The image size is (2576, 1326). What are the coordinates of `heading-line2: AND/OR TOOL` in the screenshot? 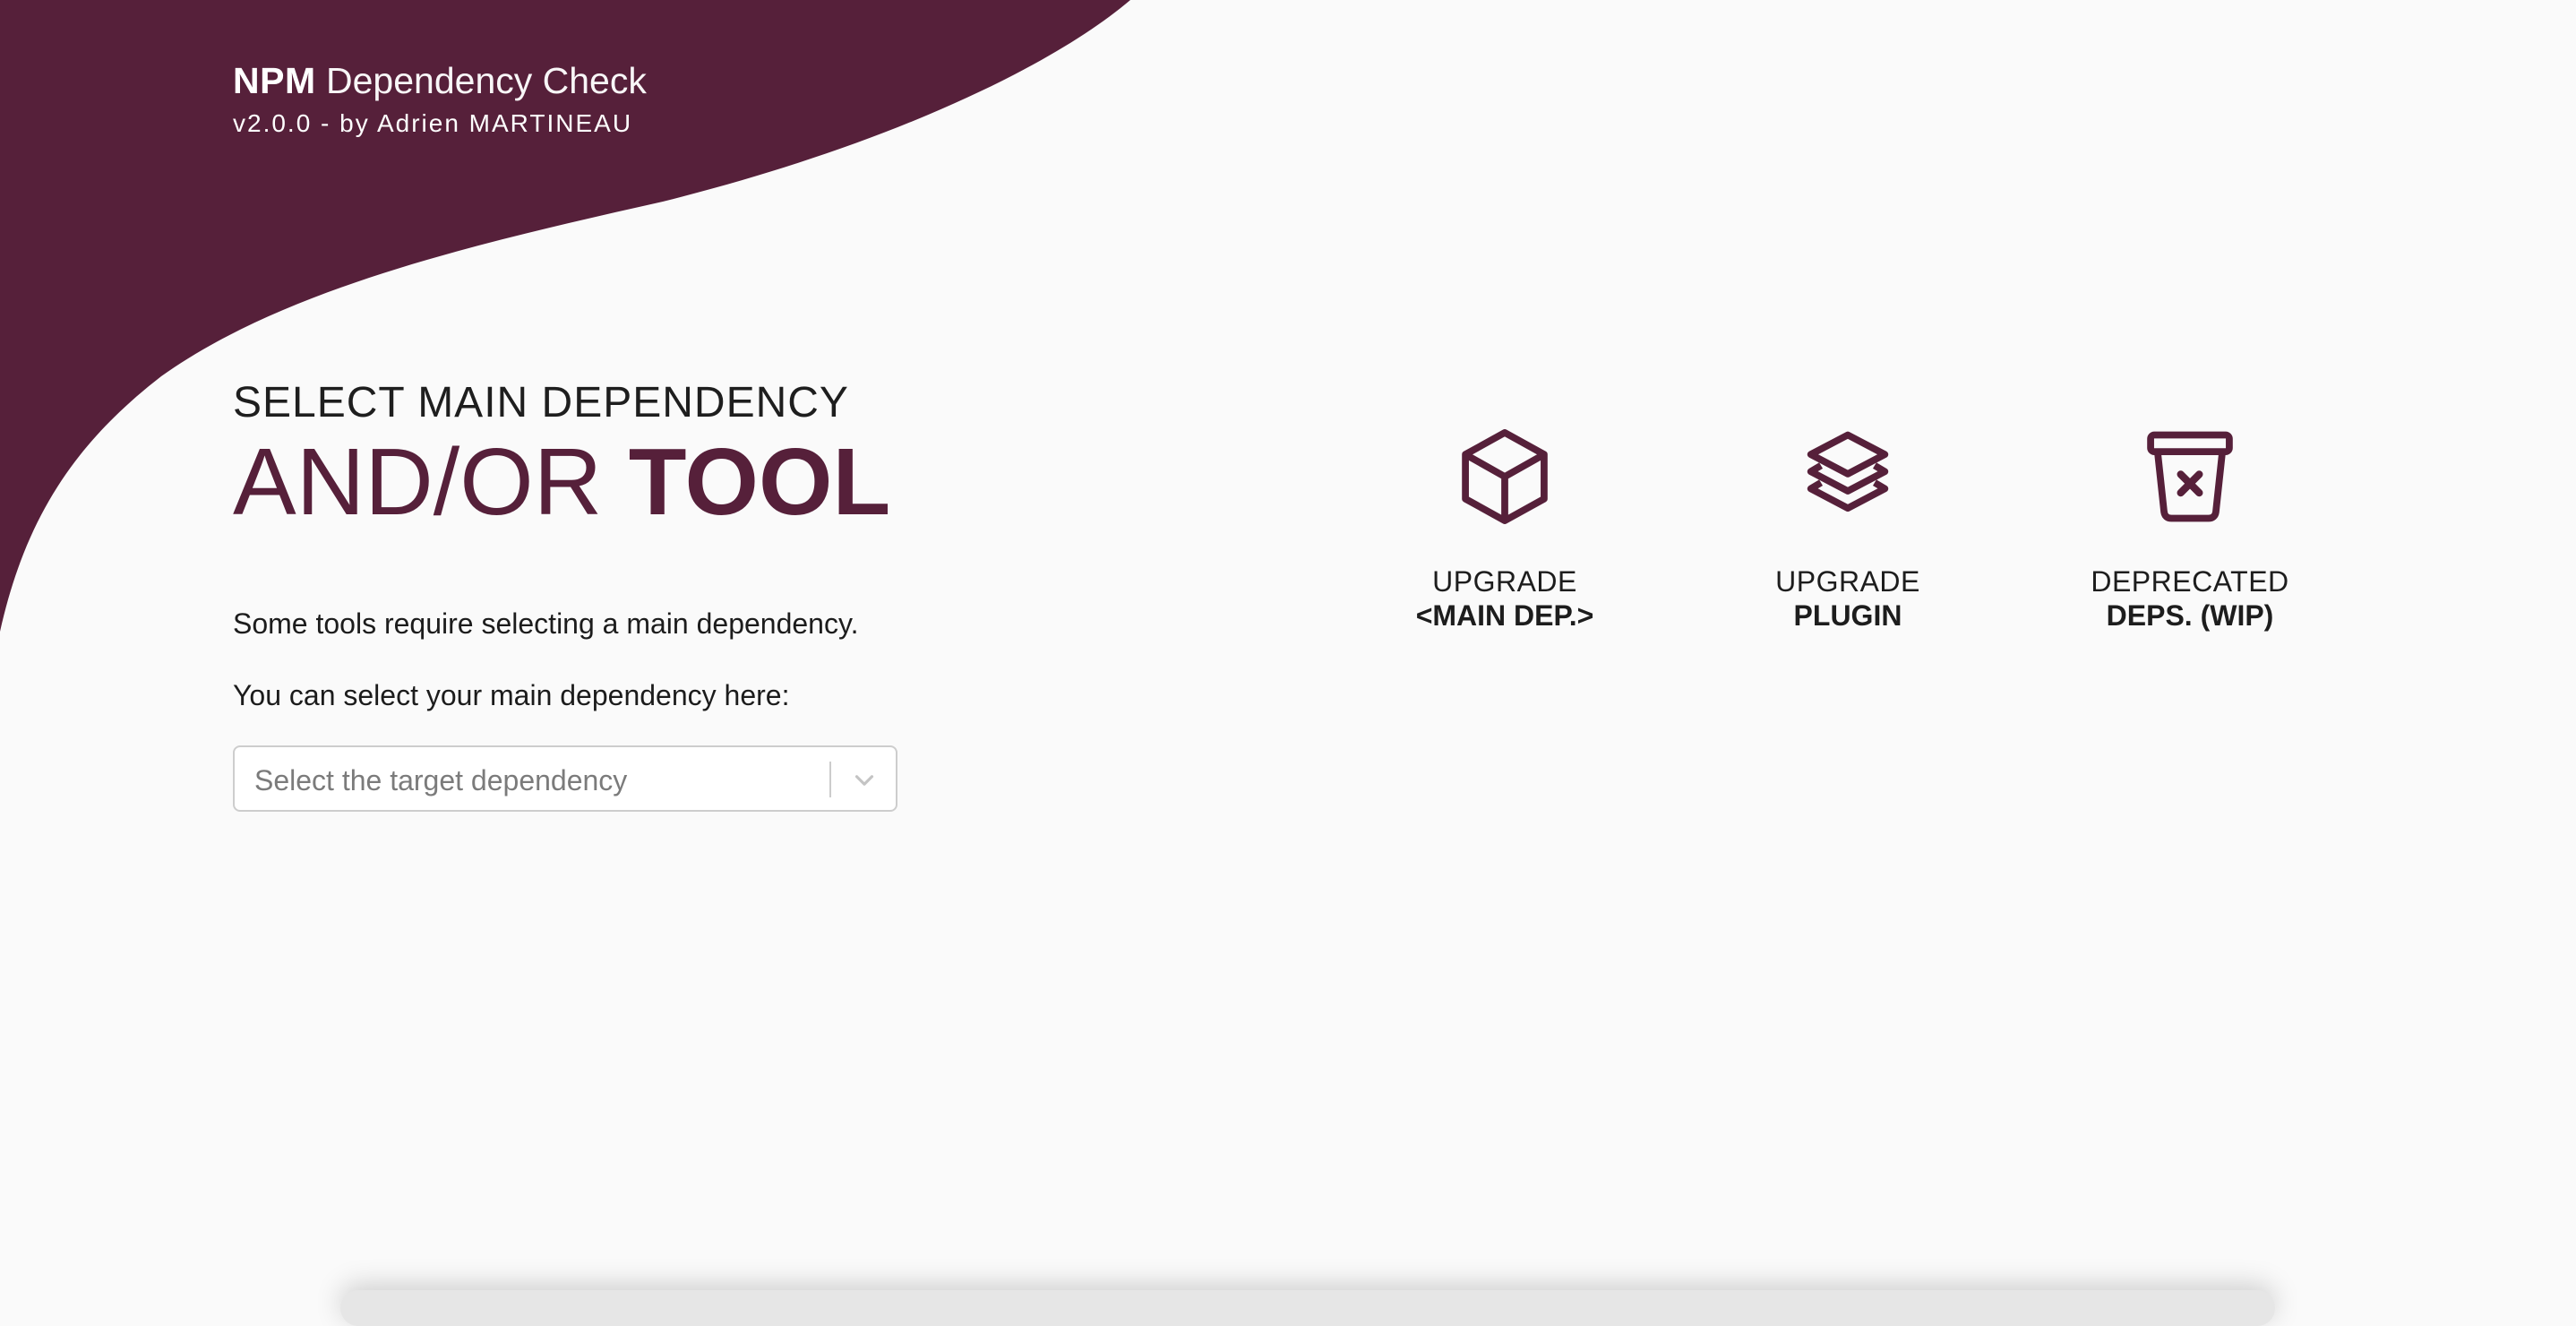 It's located at (561, 482).